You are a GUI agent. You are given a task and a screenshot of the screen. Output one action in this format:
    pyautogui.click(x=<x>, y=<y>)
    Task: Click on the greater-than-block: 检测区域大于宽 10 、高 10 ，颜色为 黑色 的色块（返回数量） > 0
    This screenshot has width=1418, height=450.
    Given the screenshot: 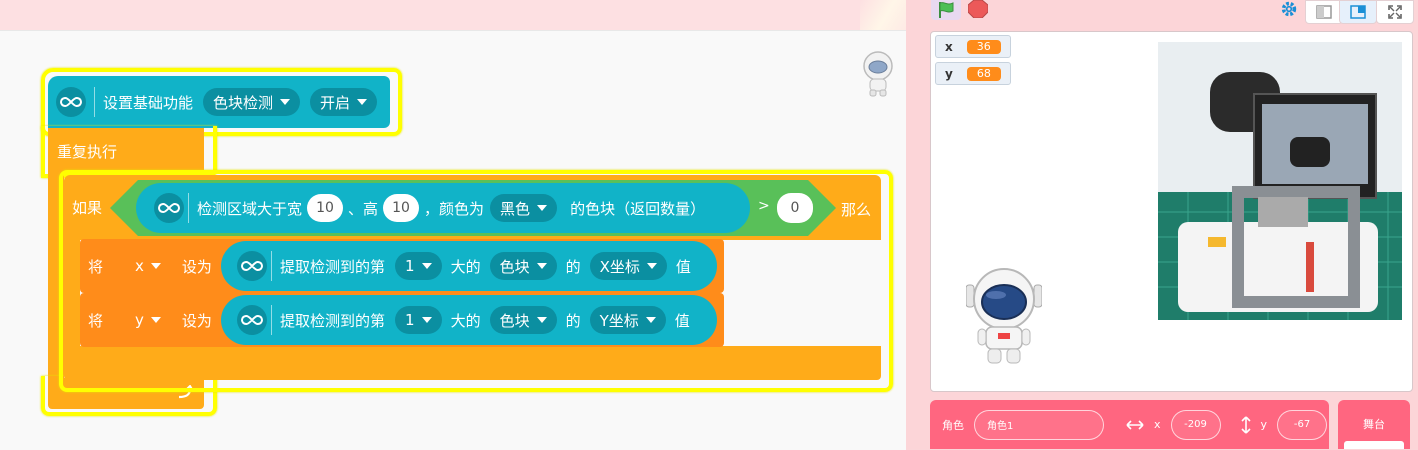 What is the action you would take?
    pyautogui.click(x=473, y=208)
    